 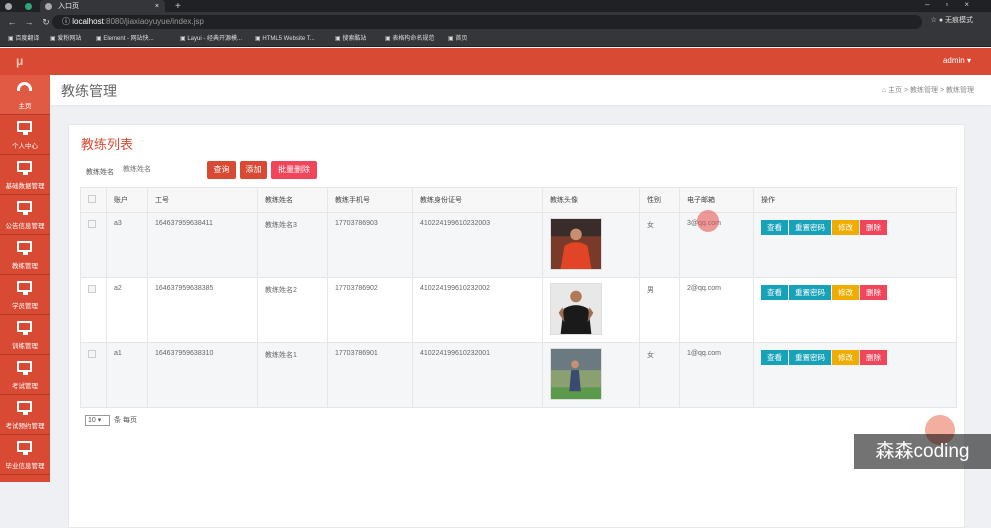 What do you see at coordinates (591, 200) in the screenshot?
I see `column-header: 教练头像` at bounding box center [591, 200].